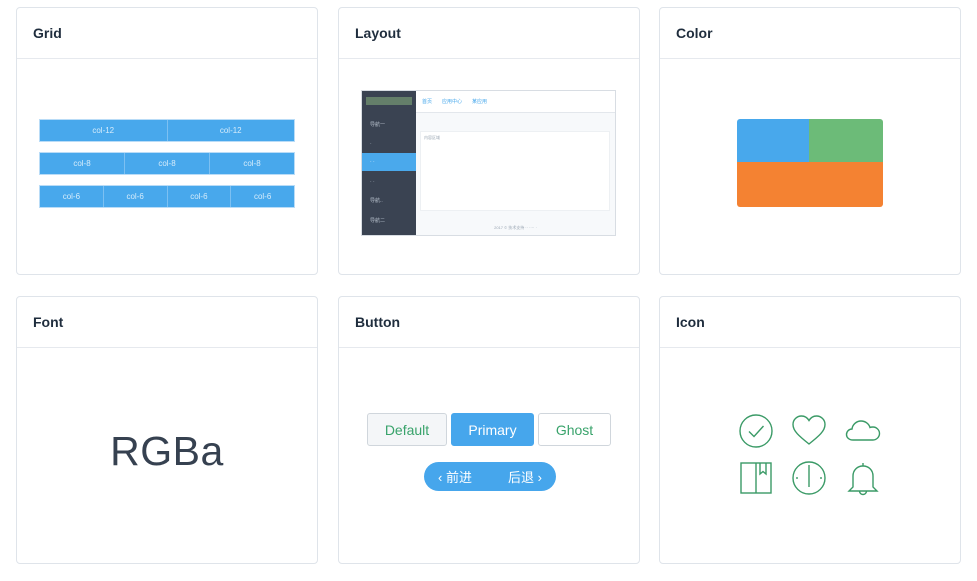 This screenshot has width=977, height=581. What do you see at coordinates (378, 124) in the screenshot?
I see `mini-nav-item: 导航一` at bounding box center [378, 124].